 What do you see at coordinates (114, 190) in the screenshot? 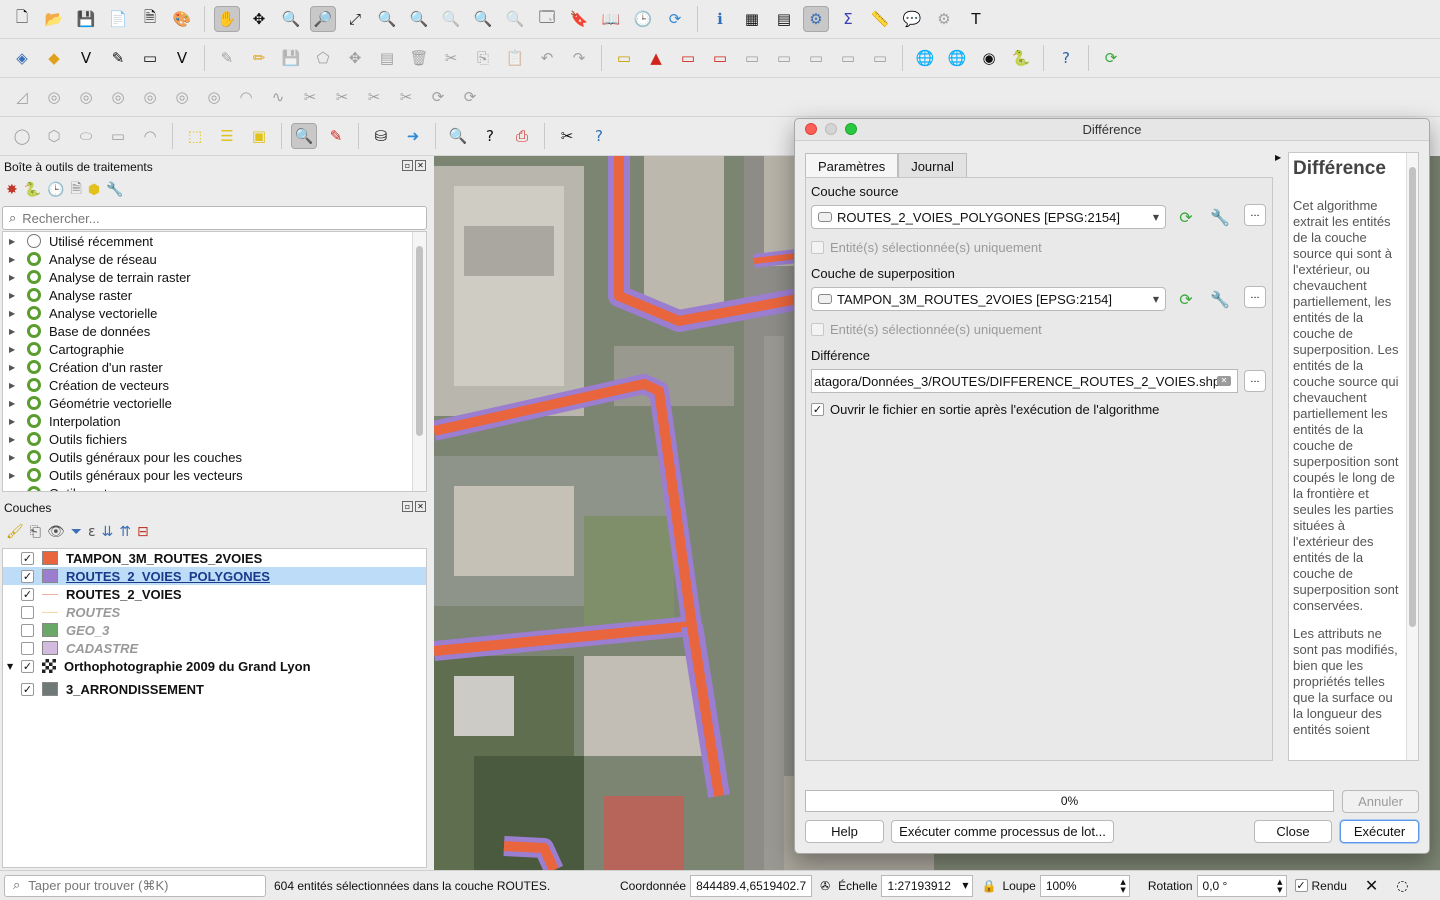
I see `options-wrench-icon: 🔧` at bounding box center [114, 190].